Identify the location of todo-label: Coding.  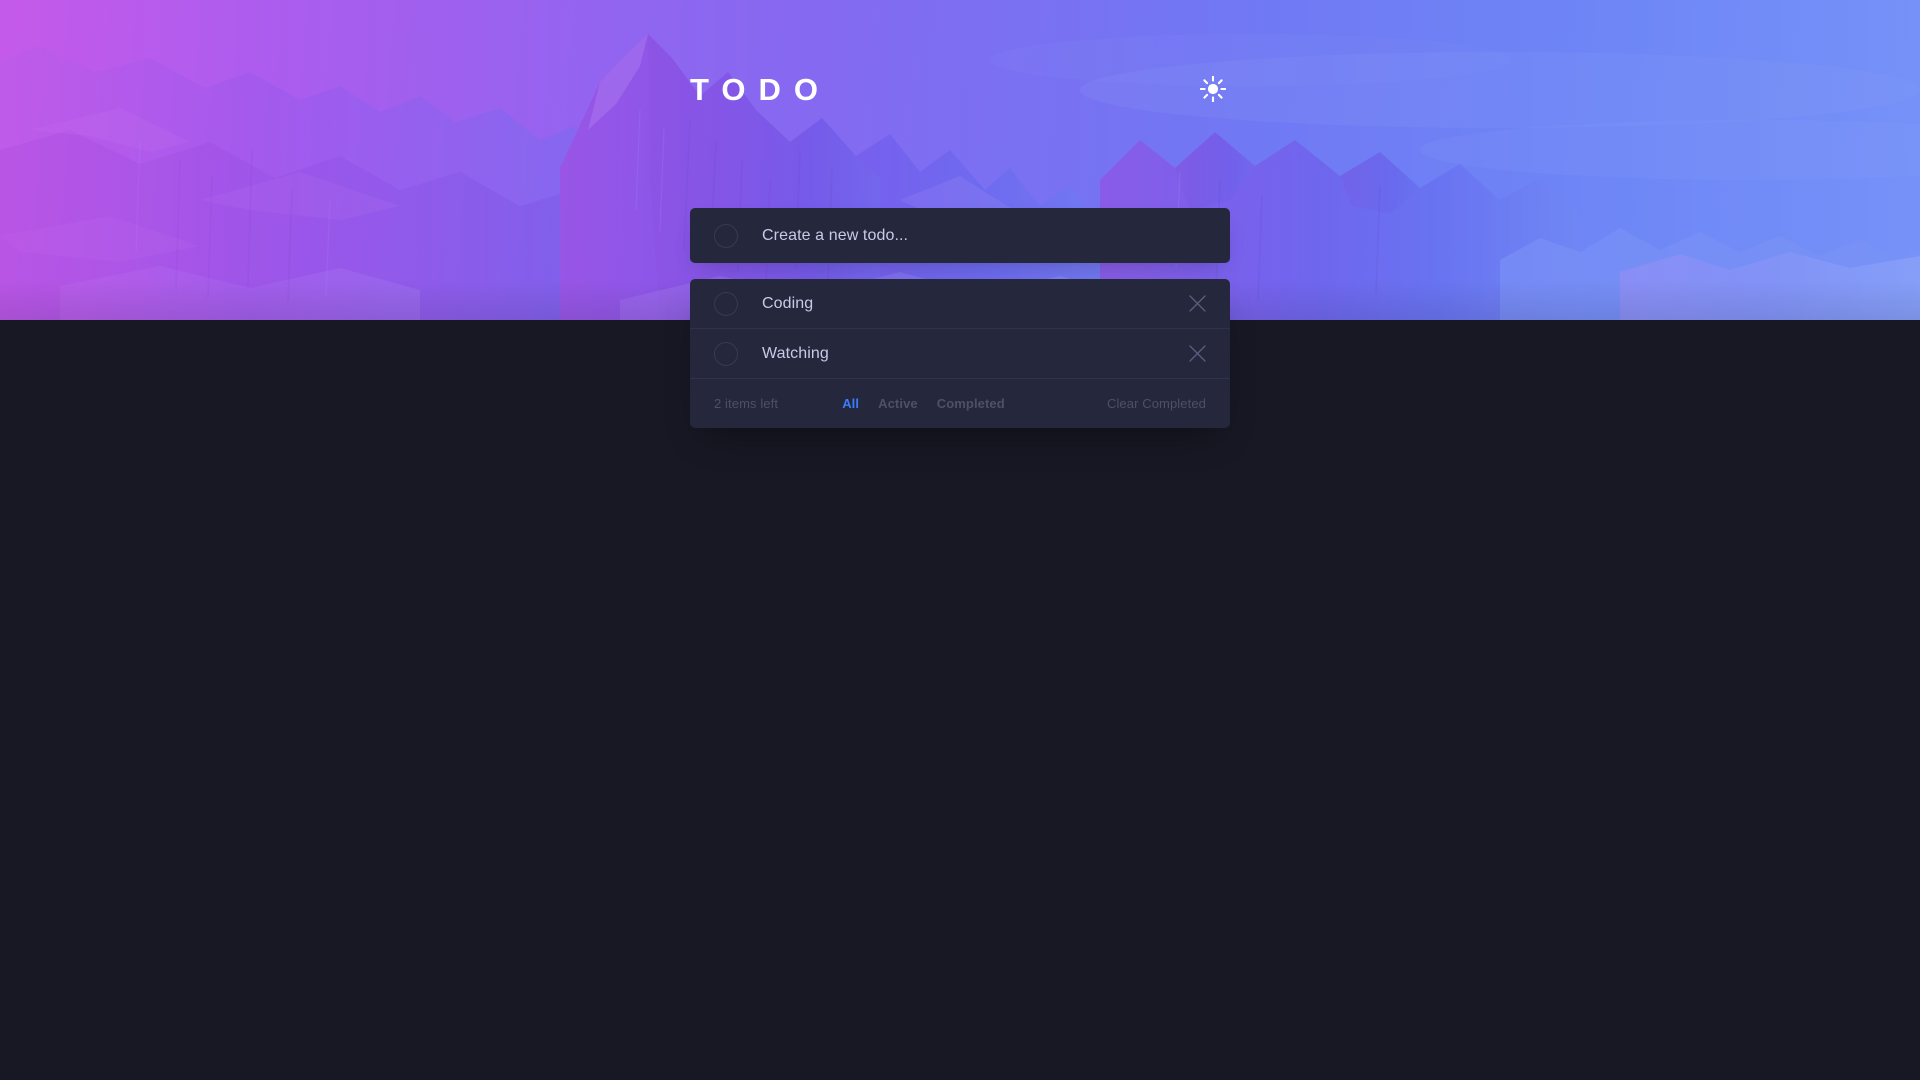
(975, 304).